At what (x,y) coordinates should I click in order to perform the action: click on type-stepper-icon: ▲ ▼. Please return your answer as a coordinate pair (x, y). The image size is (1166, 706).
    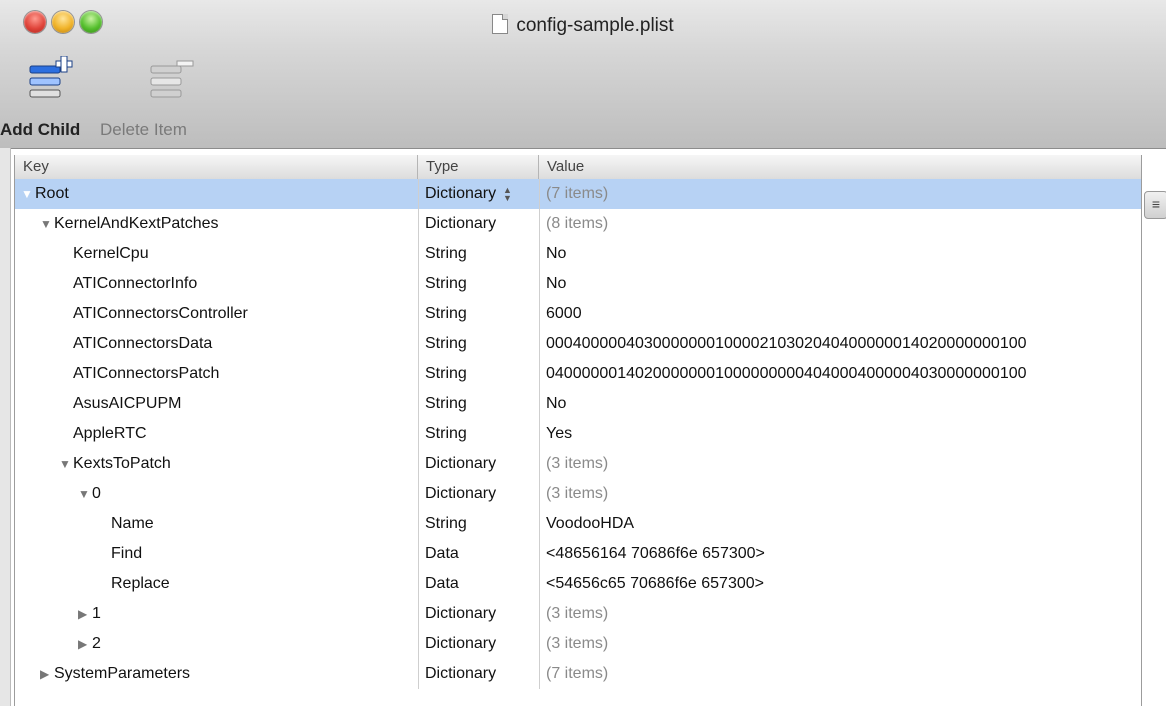
    Looking at the image, I should click on (508, 194).